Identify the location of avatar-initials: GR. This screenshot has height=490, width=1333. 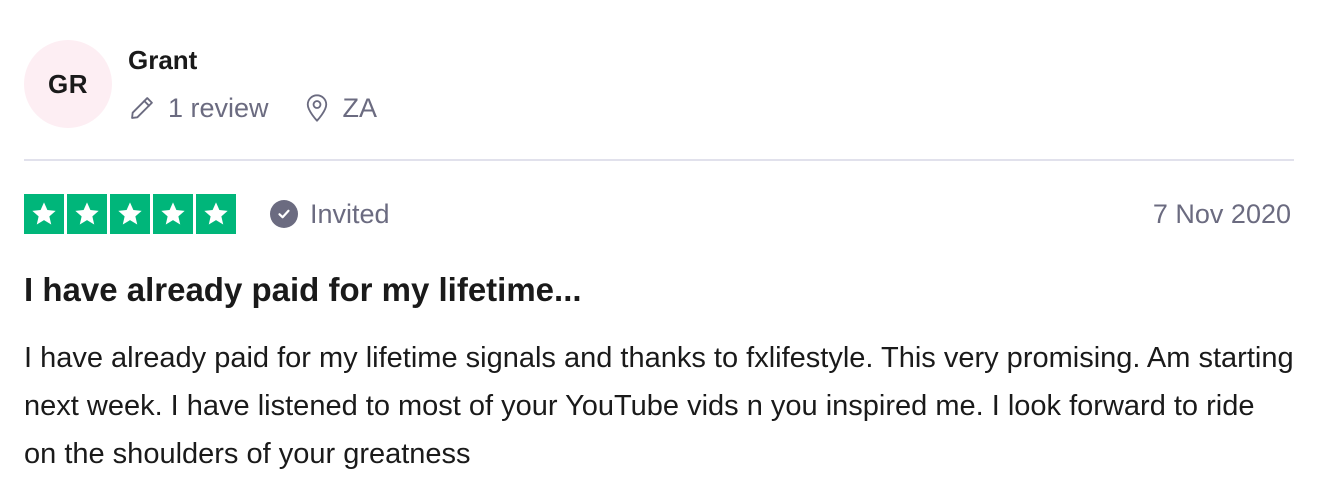
(68, 83).